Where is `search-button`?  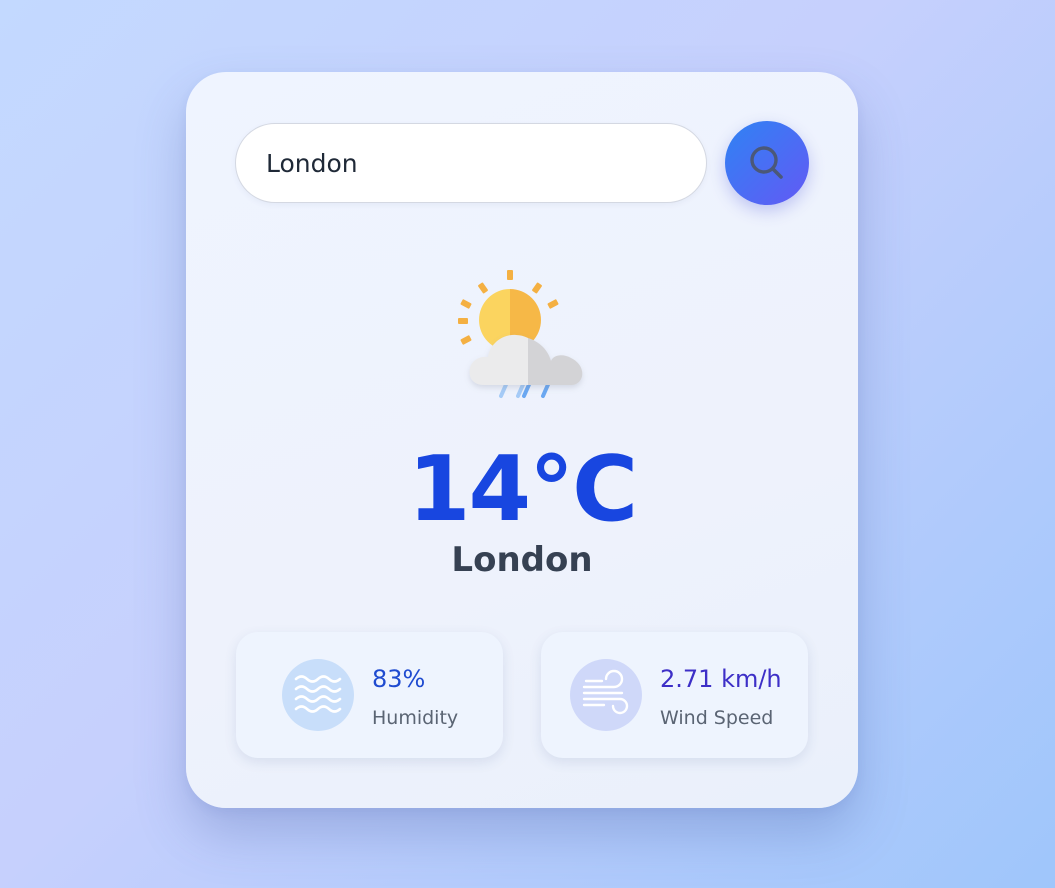 search-button is located at coordinates (767, 163).